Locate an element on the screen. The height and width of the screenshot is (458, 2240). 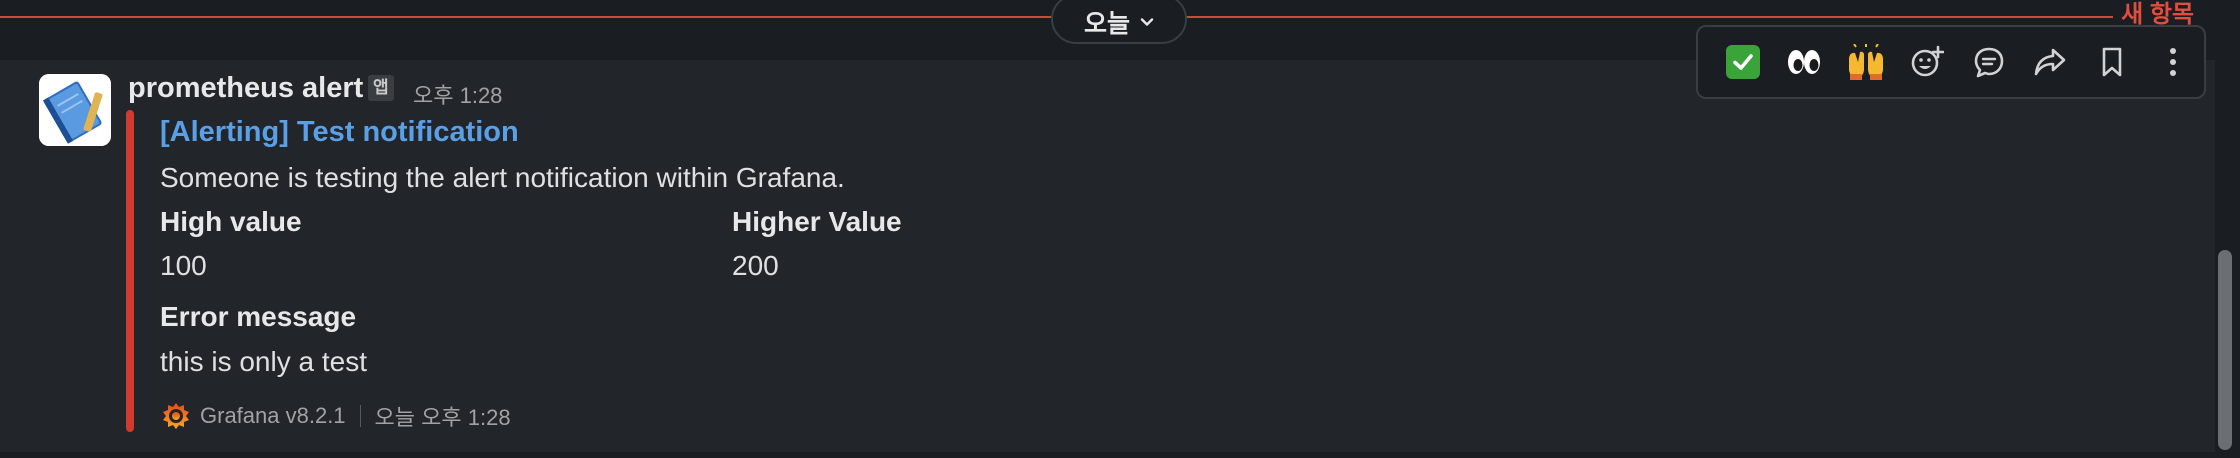
notebook-icon is located at coordinates (75, 110).